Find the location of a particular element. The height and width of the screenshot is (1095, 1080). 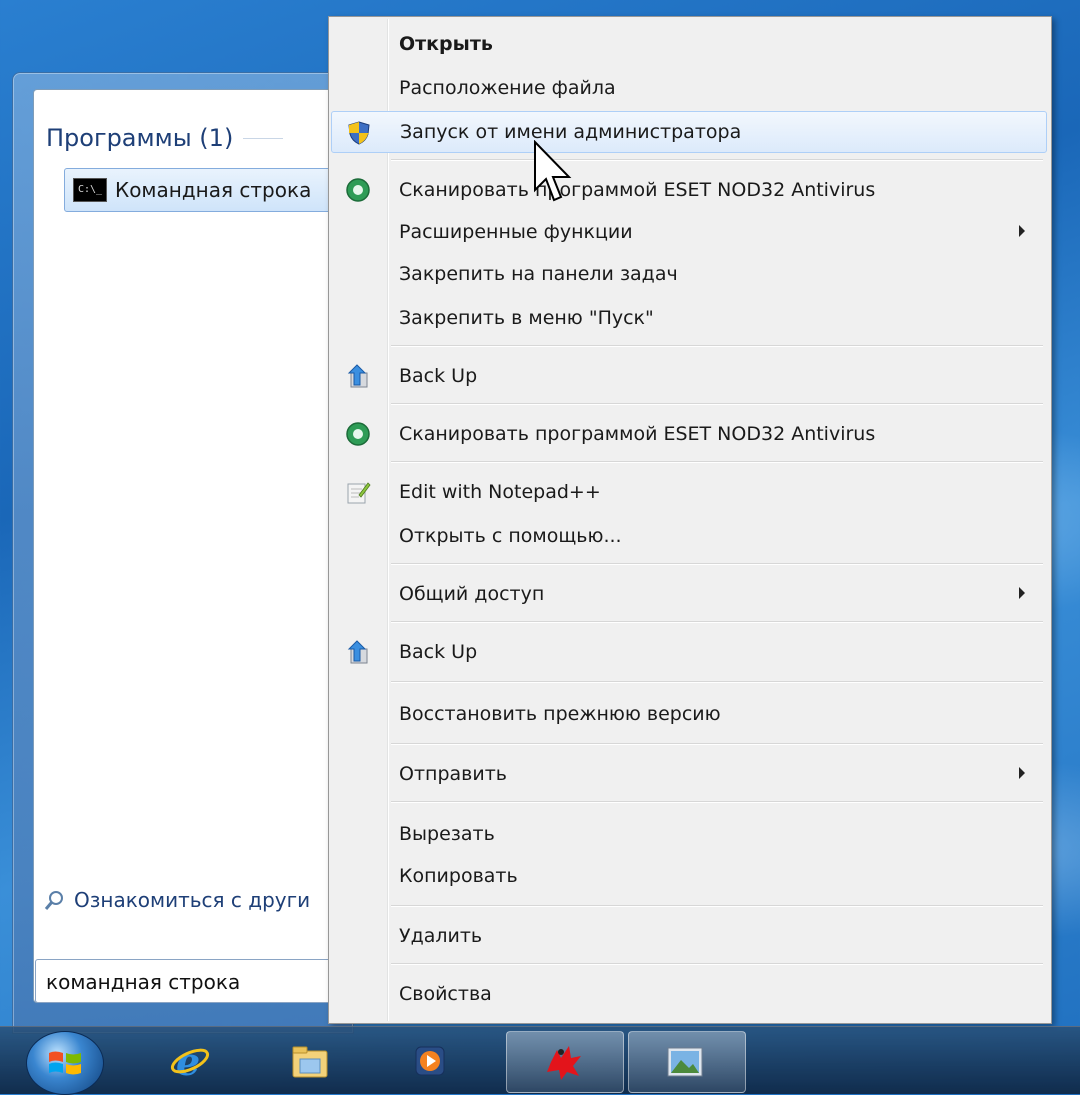

see-more-results-link: Ознакомиться с други is located at coordinates (177, 900).